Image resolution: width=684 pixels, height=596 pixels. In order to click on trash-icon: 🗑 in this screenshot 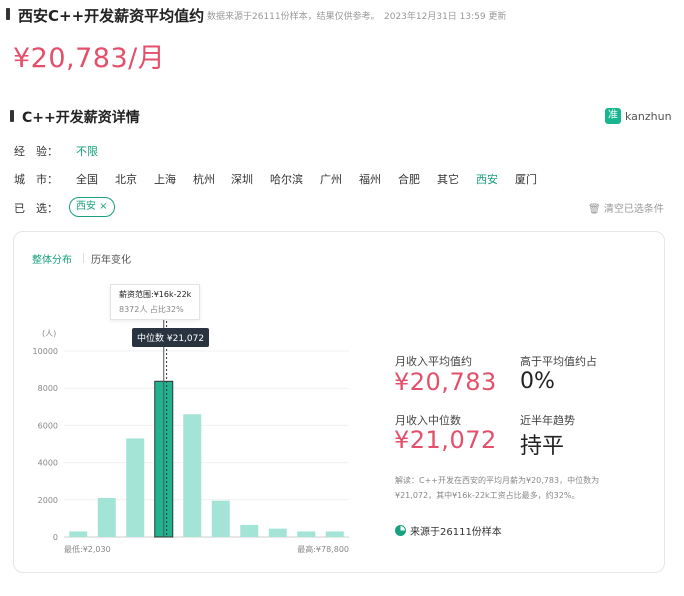, I will do `click(594, 209)`.